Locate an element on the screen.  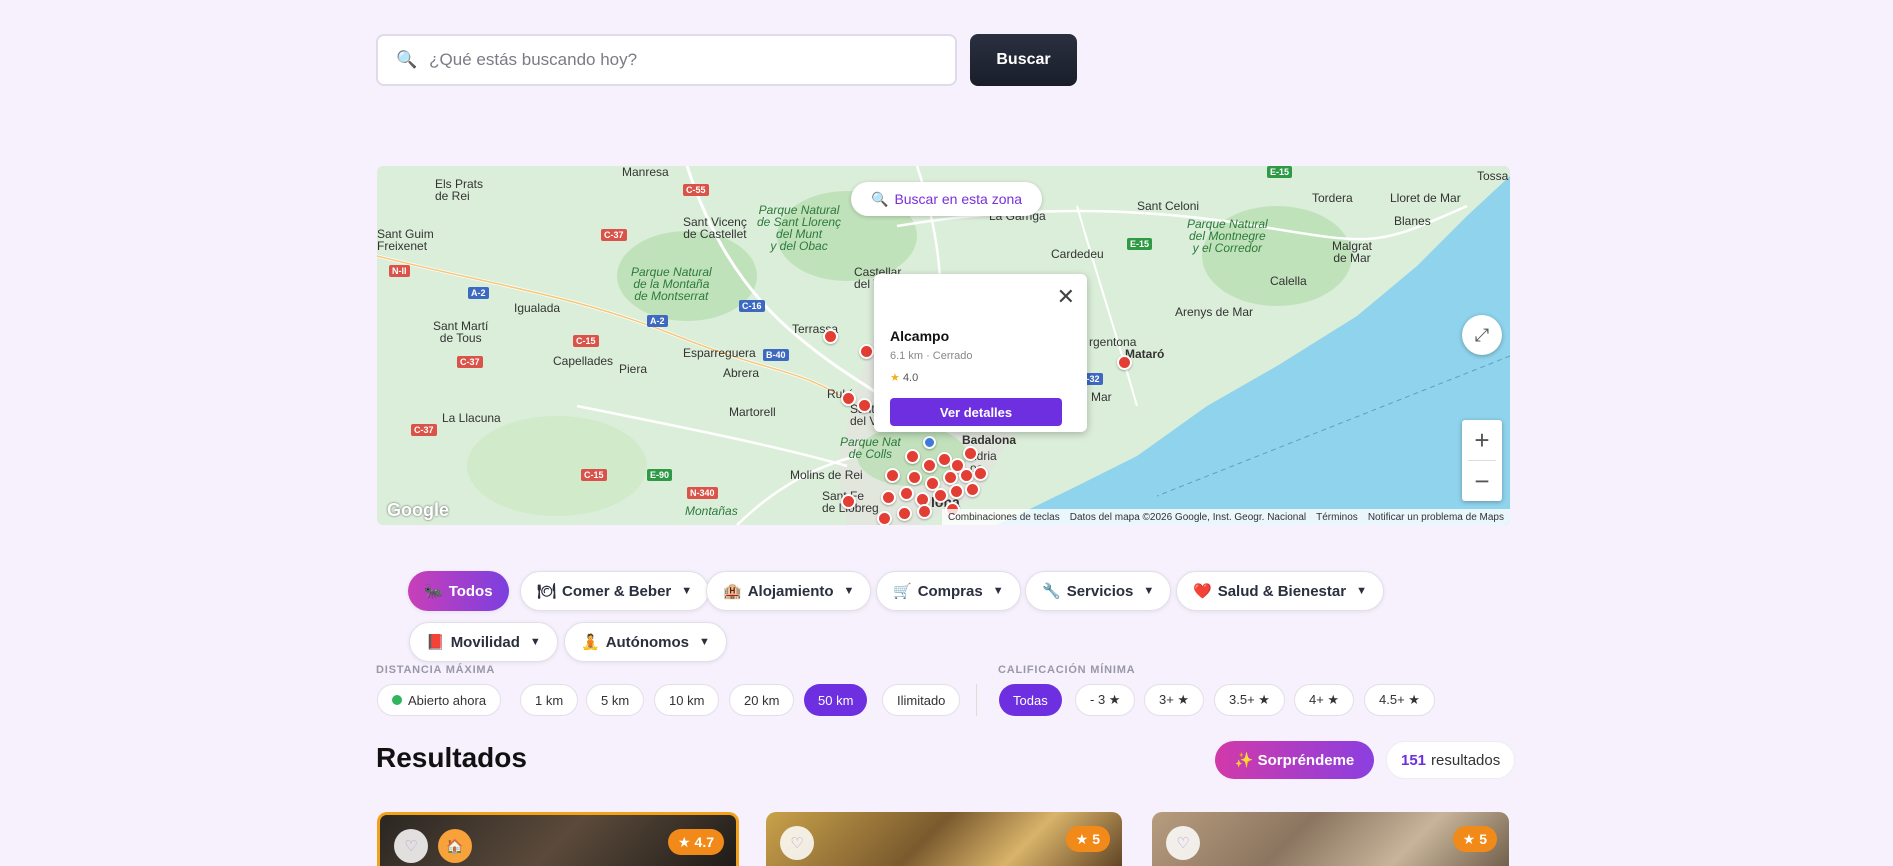
category-chip-food: 🍽 Comer & Beber ▼ is located at coordinates (615, 591).